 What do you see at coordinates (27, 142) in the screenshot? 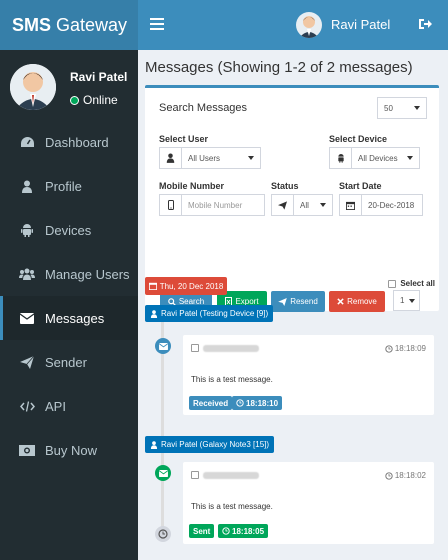
I see `dashboard-icon` at bounding box center [27, 142].